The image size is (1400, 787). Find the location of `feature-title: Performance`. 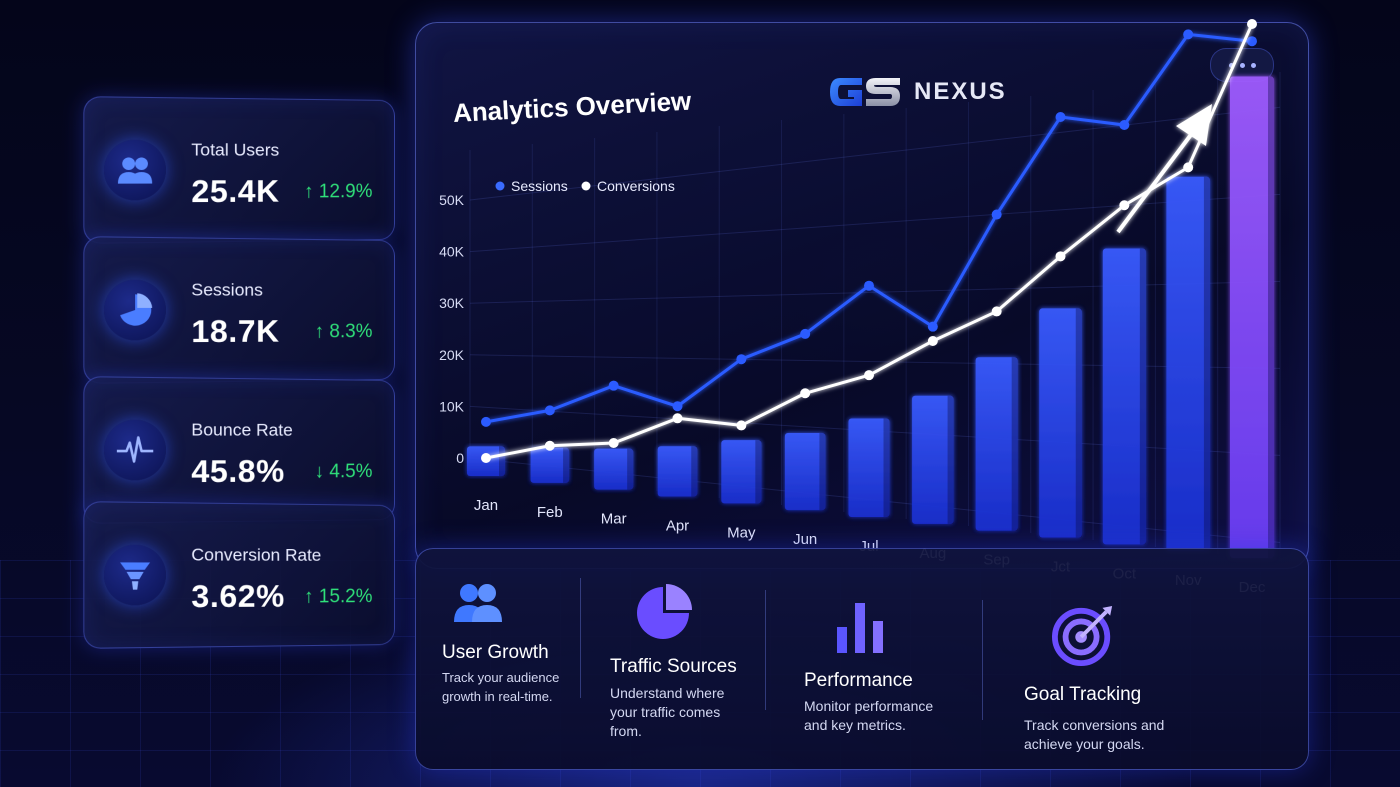

feature-title: Performance is located at coordinates (858, 680).